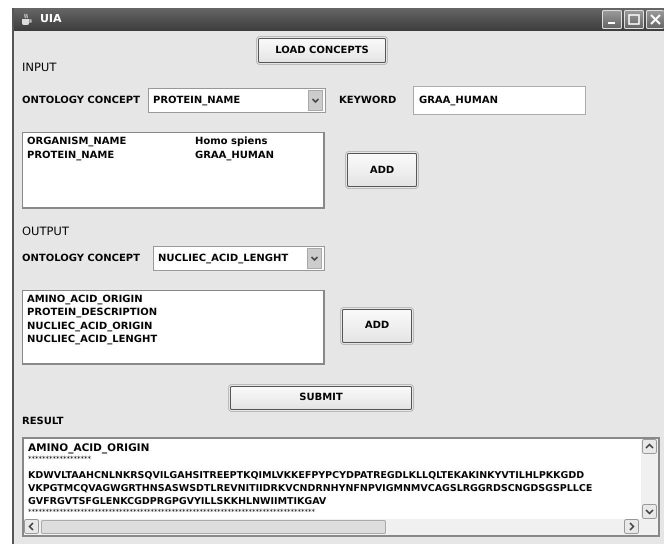 The height and width of the screenshot is (544, 664). What do you see at coordinates (368, 101) in the screenshot?
I see `field-label: KEYWORD` at bounding box center [368, 101].